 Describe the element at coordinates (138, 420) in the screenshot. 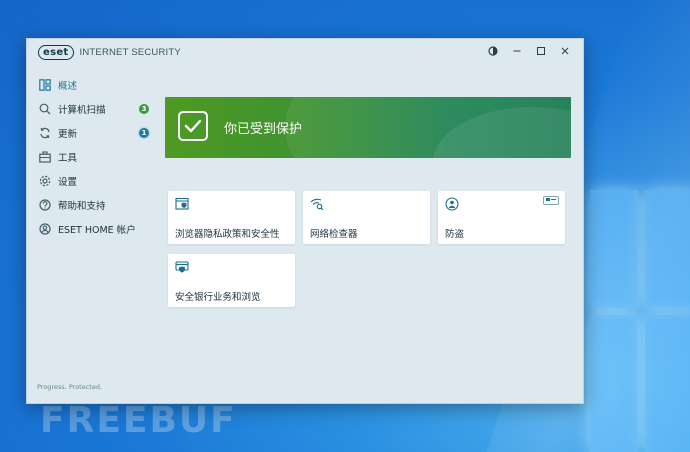

I see `watermark-text: FREEBUF` at that location.